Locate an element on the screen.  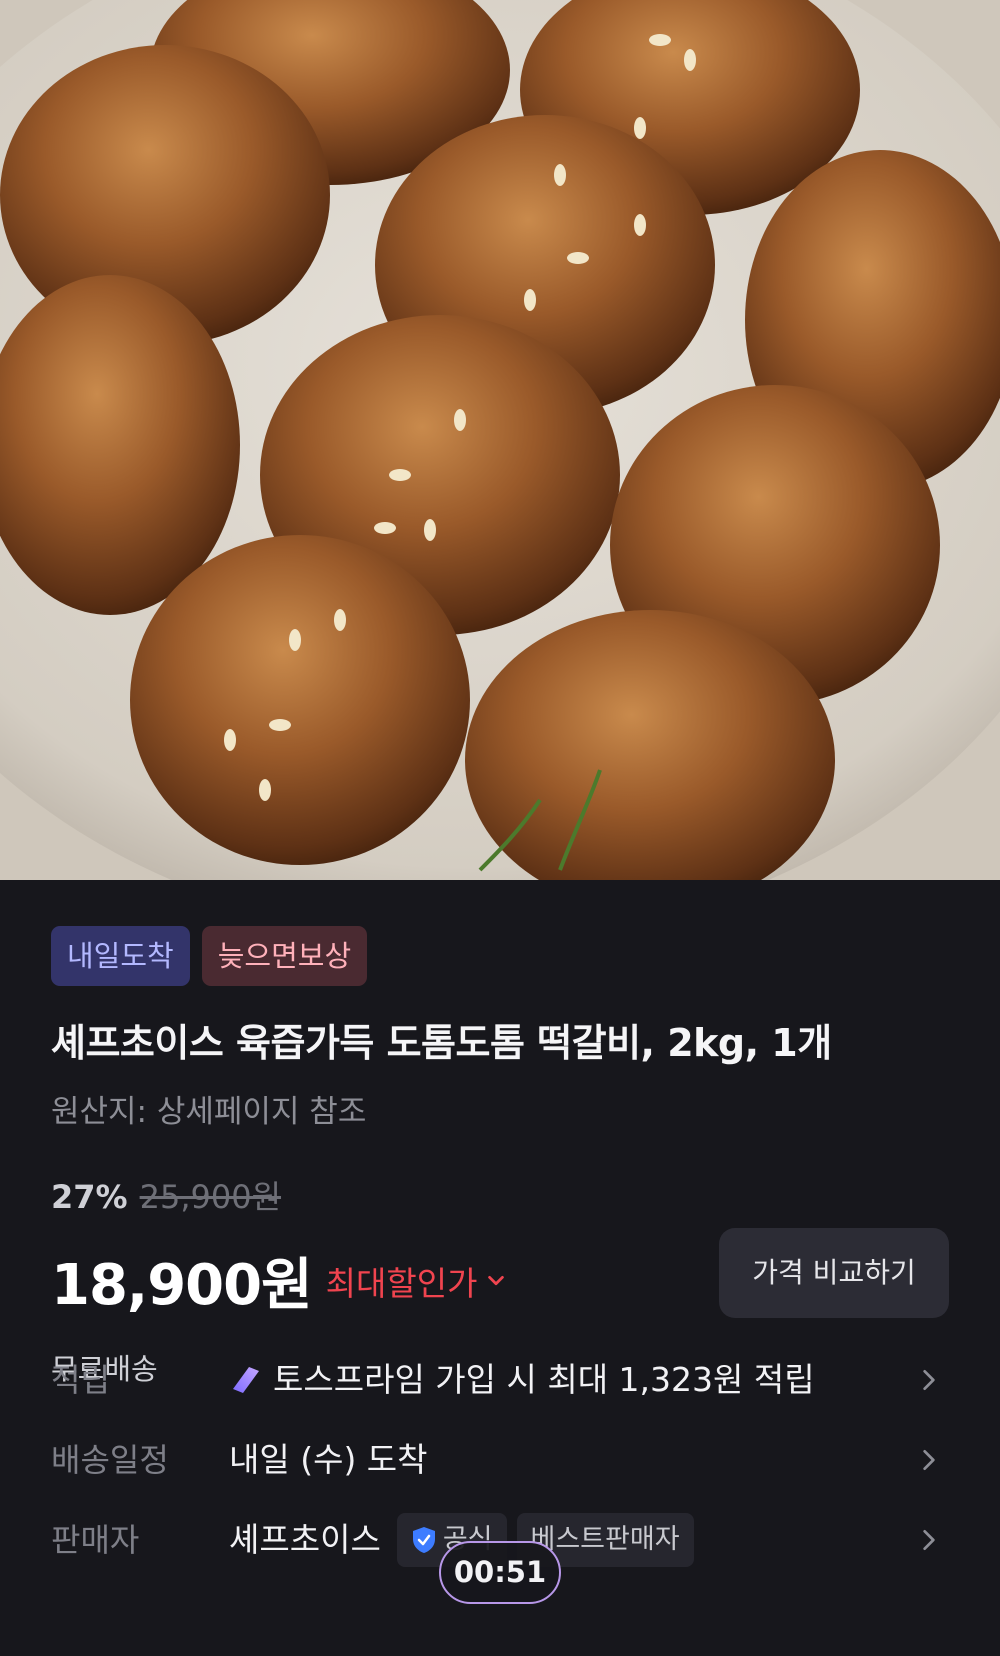
compare-price-button: 가격 비교하기 is located at coordinates (834, 1273).